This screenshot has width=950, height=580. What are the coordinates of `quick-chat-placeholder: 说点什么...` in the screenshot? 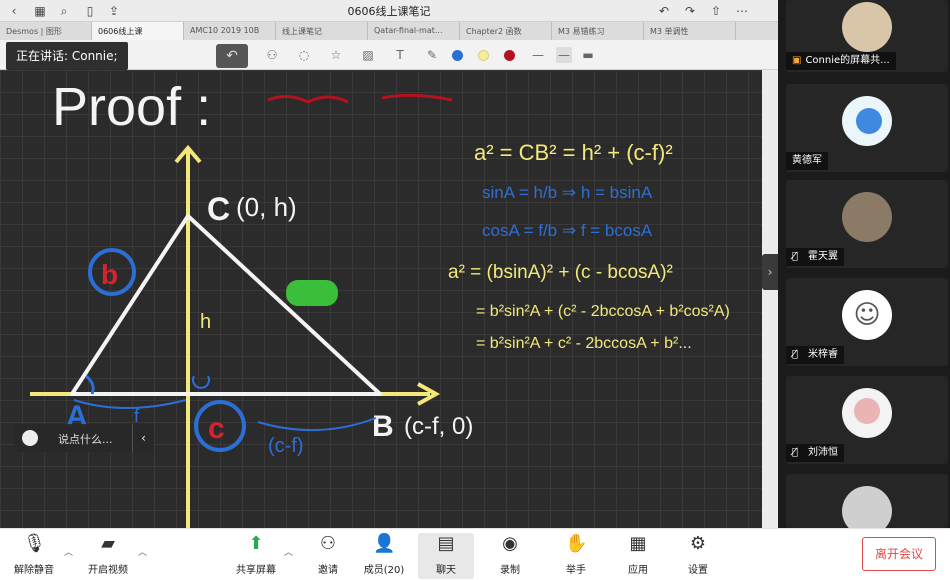 It's located at (85, 439).